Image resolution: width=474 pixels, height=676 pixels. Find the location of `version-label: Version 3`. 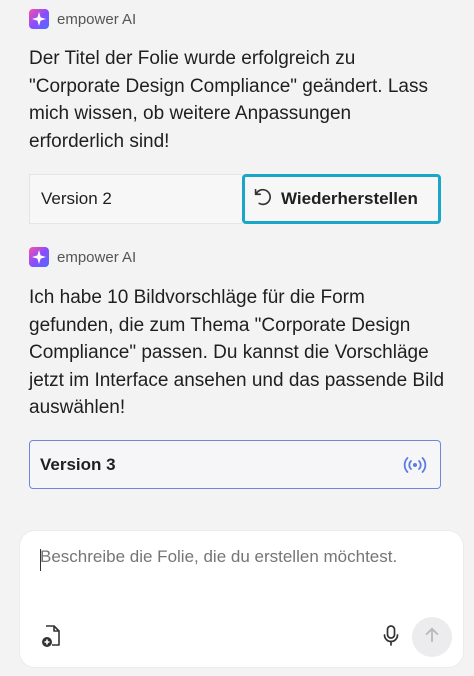

version-label: Version 3 is located at coordinates (78, 464).